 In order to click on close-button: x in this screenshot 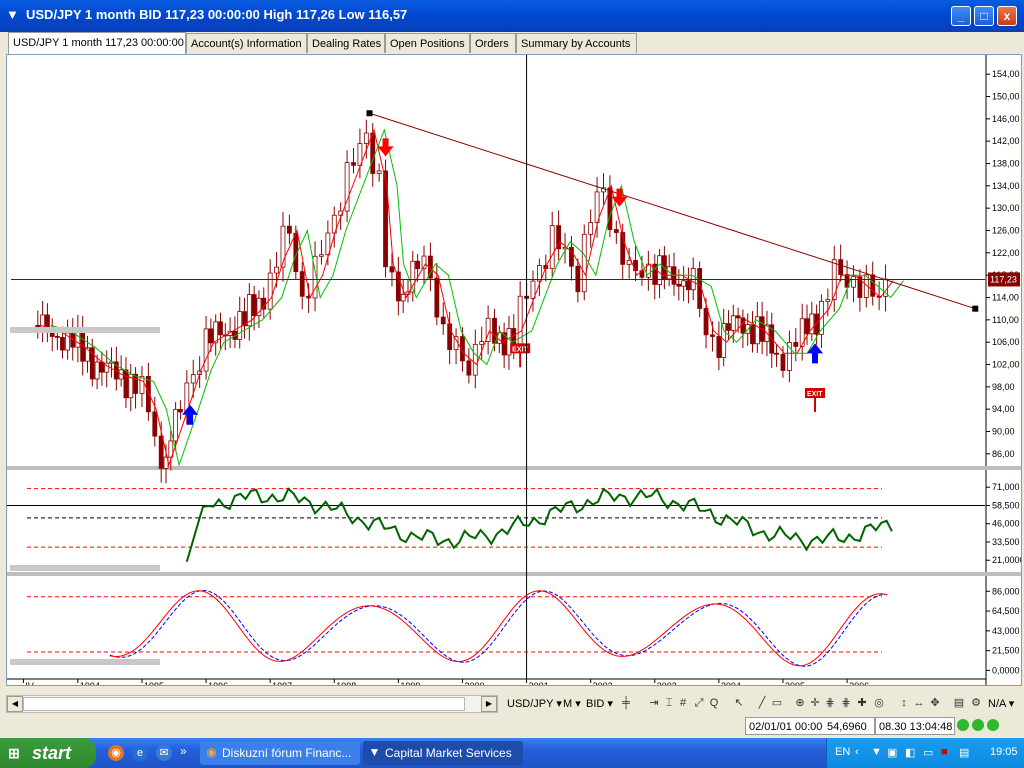, I will do `click(1007, 16)`.